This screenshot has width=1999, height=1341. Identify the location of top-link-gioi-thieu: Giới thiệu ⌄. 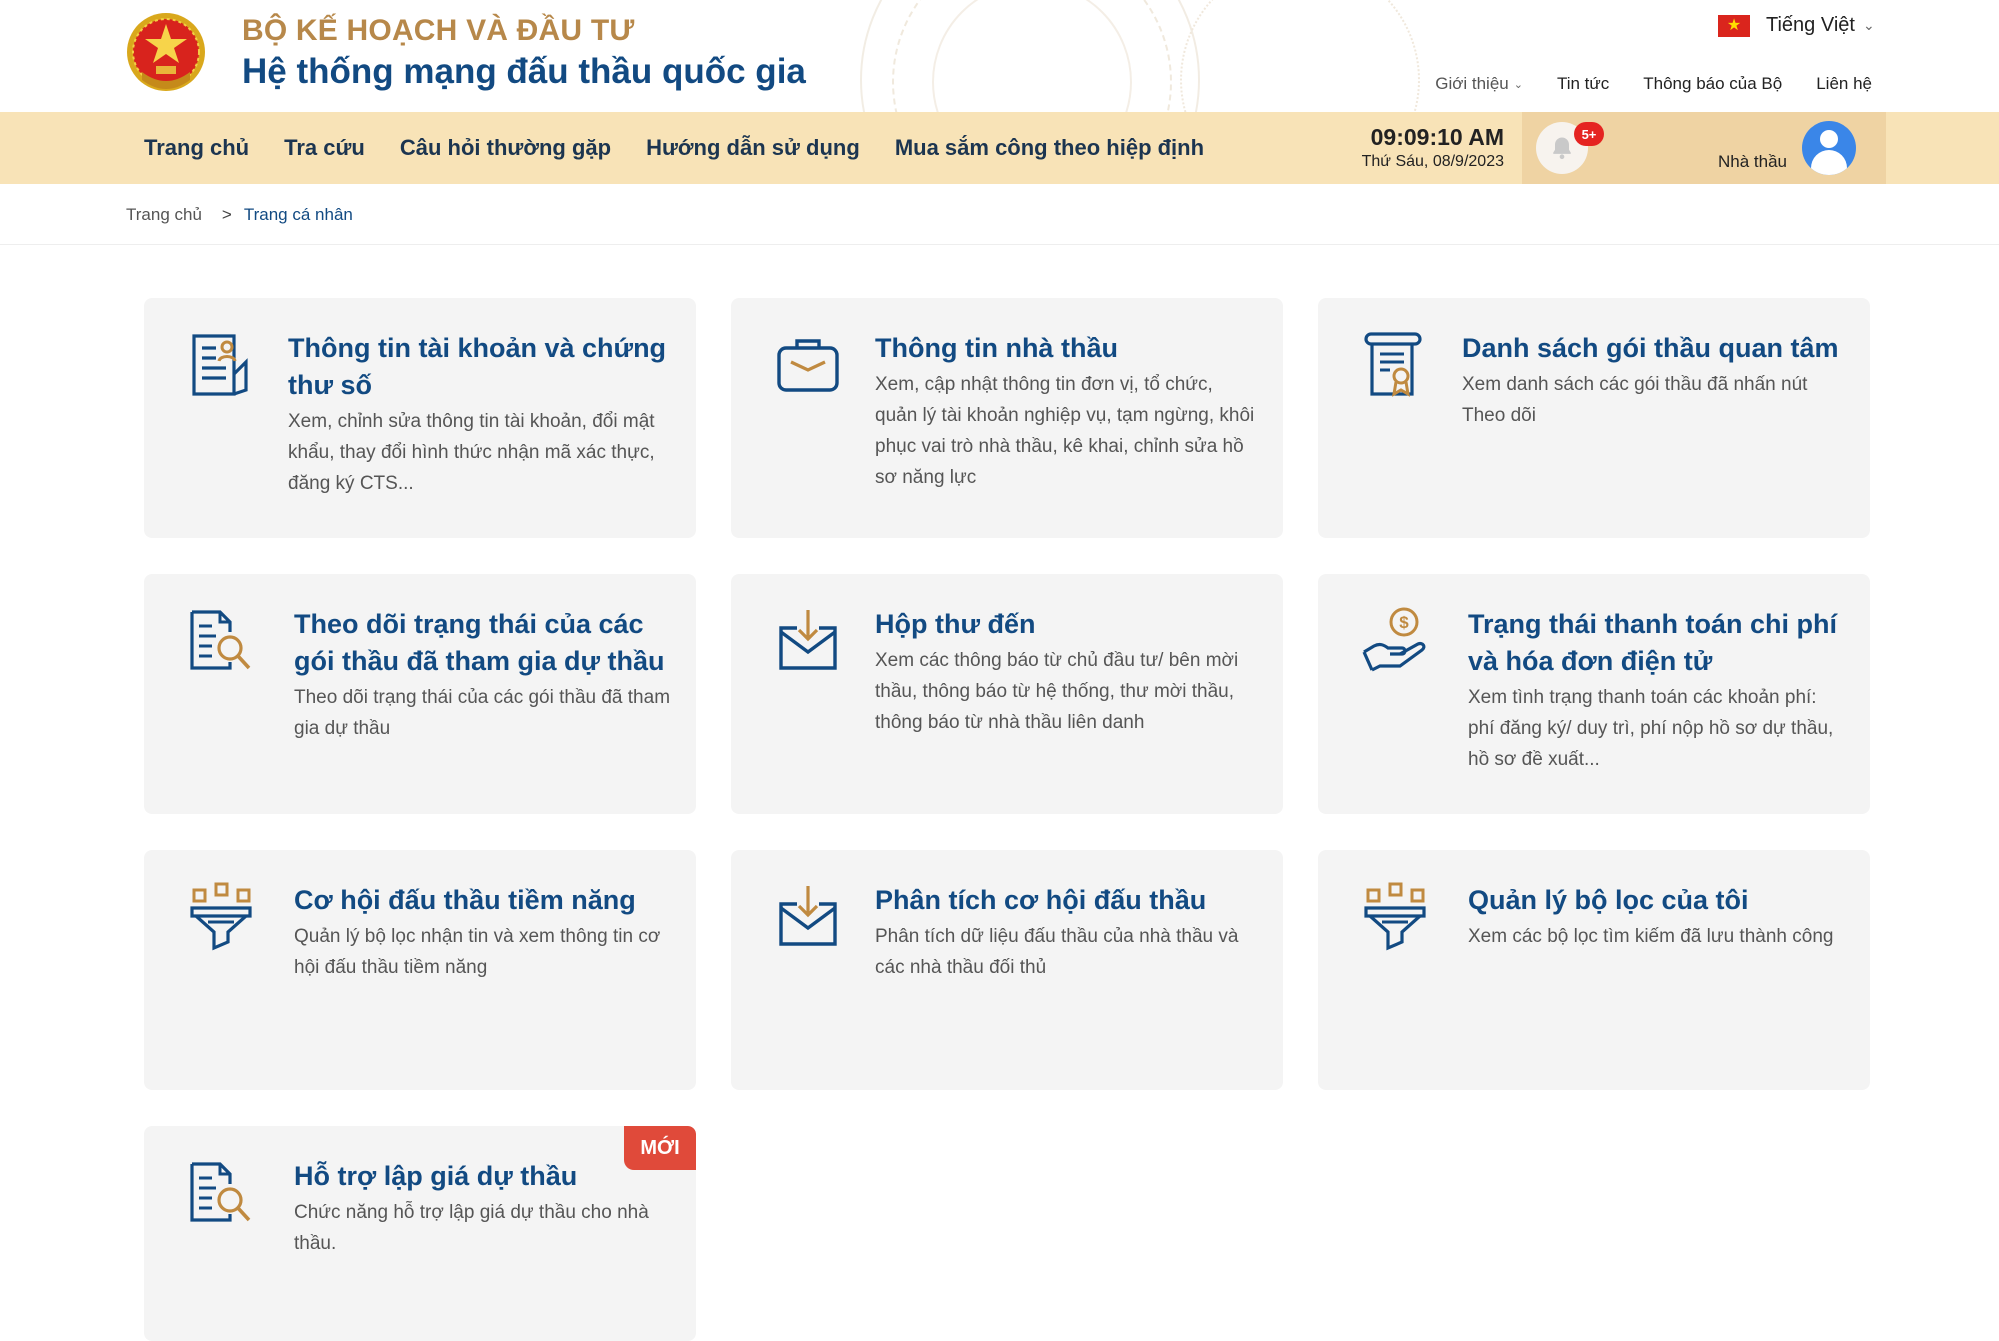
(1479, 84).